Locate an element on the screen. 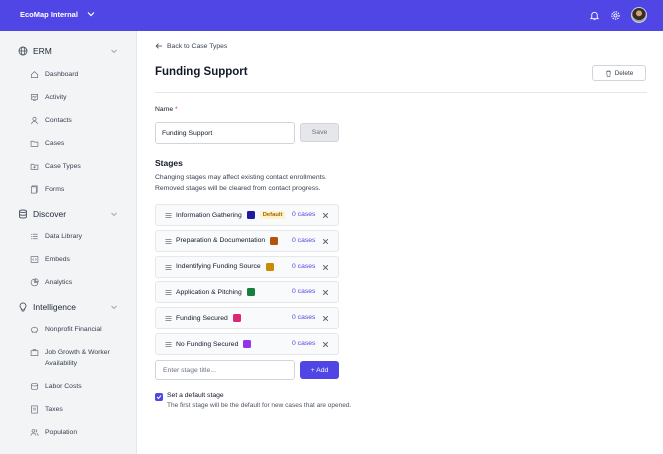 The image size is (663, 454). stage-name: Preparation & Documentation is located at coordinates (221, 241).